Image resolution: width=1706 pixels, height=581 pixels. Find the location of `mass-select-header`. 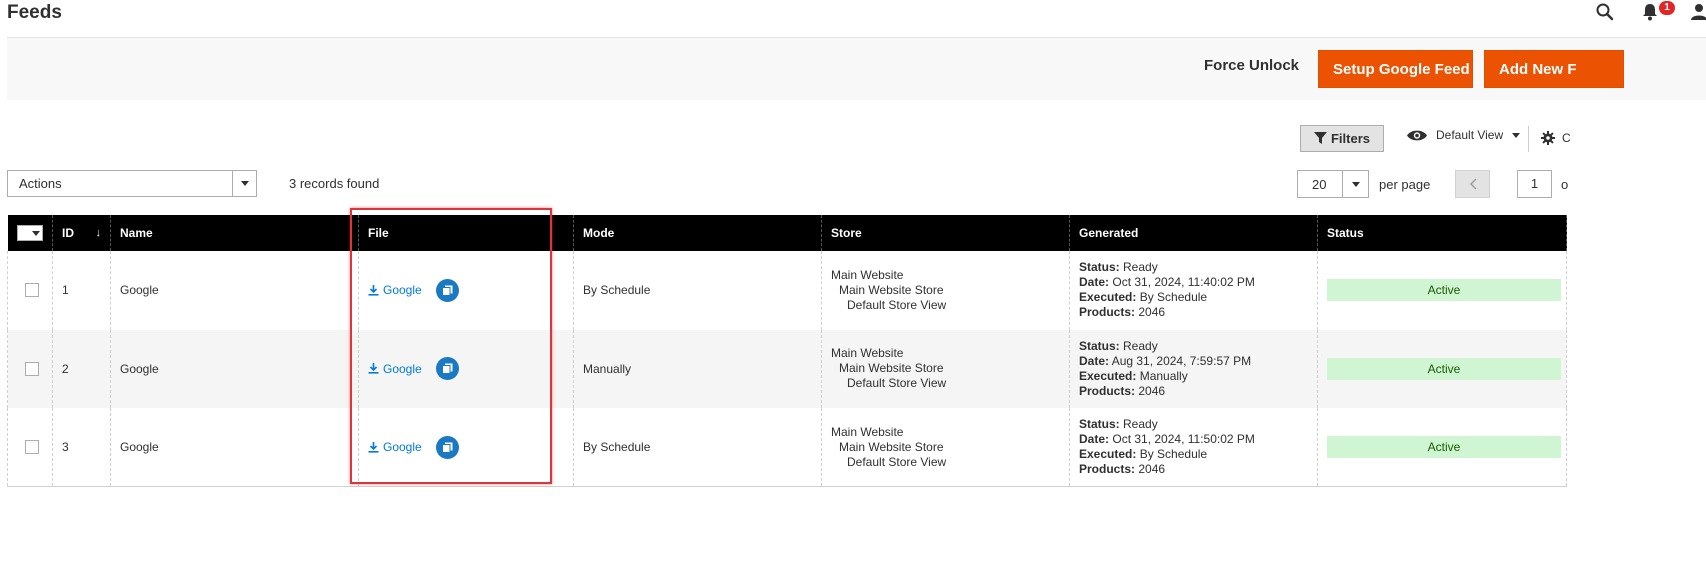

mass-select-header is located at coordinates (30, 233).